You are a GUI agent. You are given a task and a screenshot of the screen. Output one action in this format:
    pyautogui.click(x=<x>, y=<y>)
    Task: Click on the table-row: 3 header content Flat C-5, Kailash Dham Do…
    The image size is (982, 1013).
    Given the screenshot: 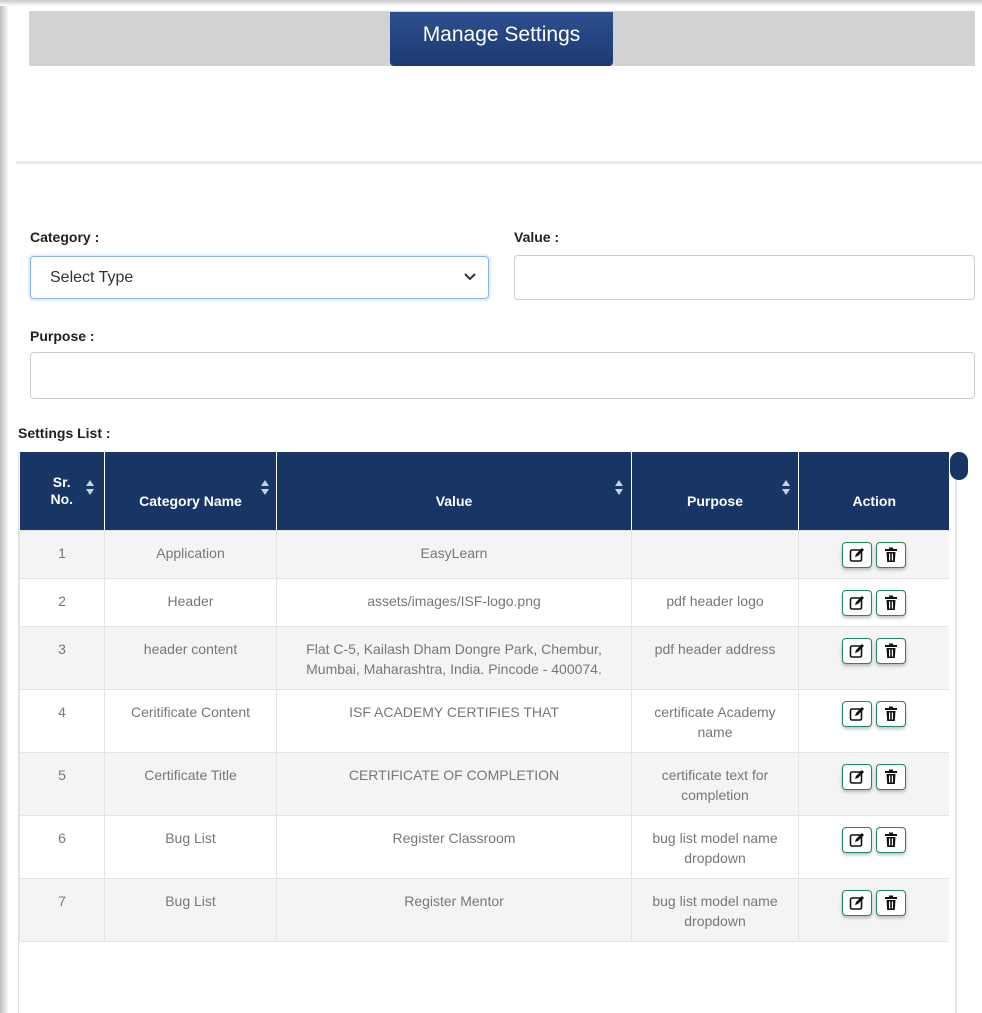 What is the action you would take?
    pyautogui.click(x=484, y=658)
    